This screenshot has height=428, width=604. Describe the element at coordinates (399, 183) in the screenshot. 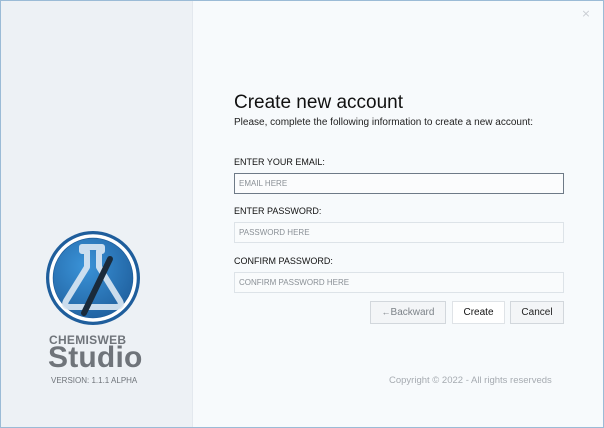

I see `email-field` at that location.